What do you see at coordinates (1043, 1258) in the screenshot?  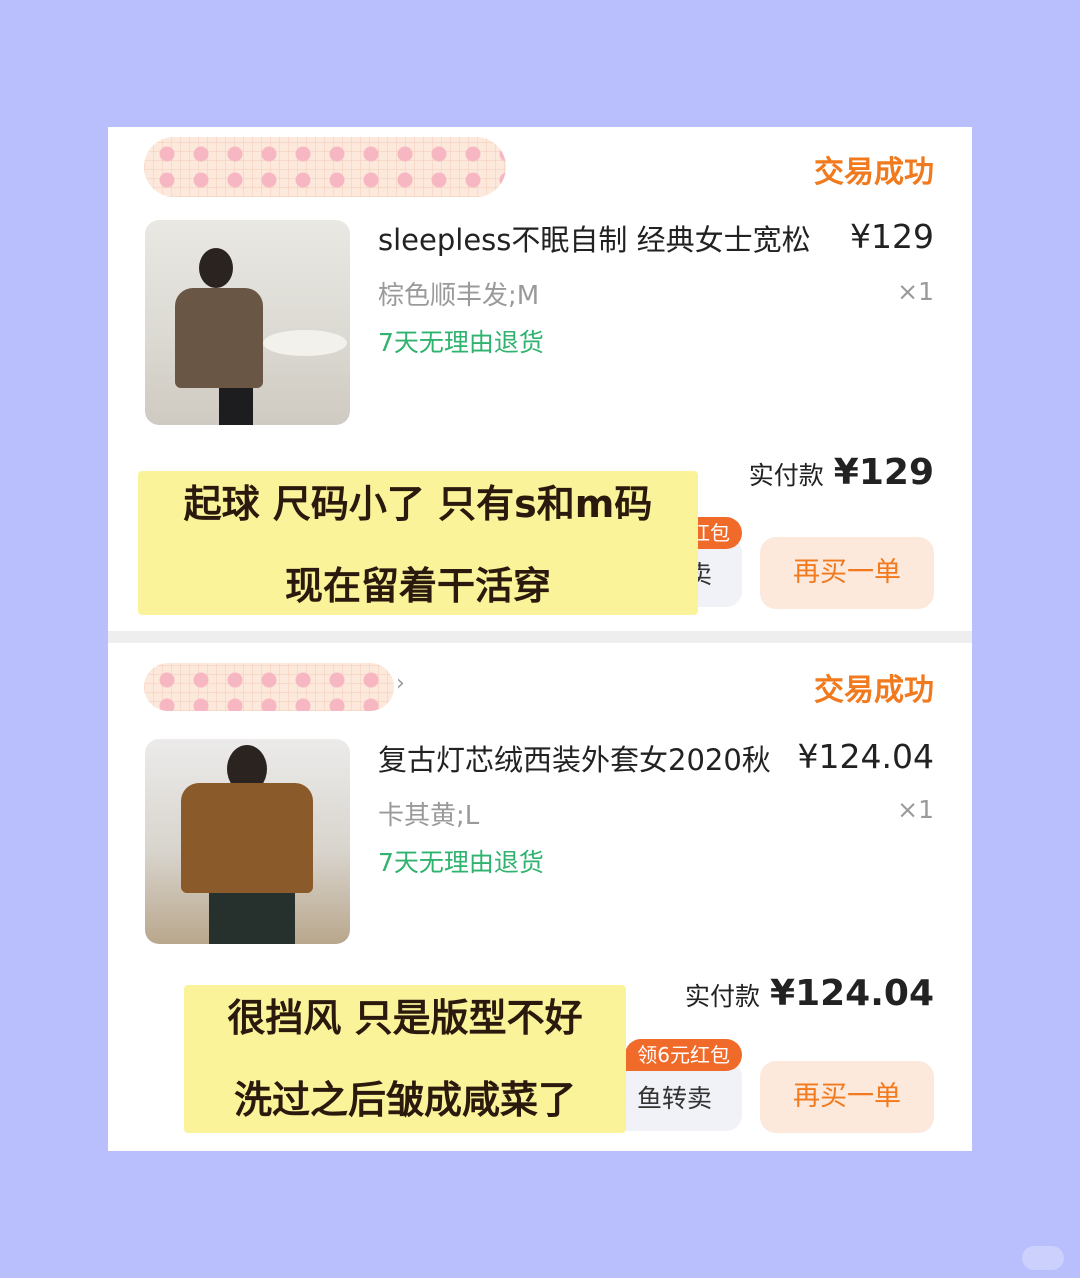 I see `page-indicator` at bounding box center [1043, 1258].